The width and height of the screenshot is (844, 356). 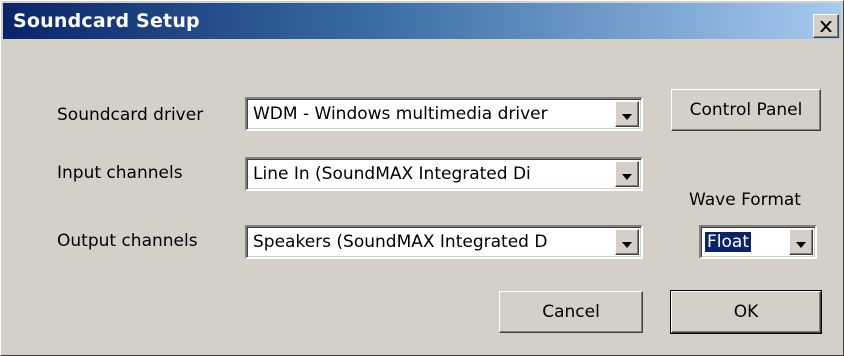 What do you see at coordinates (130, 115) in the screenshot?
I see `soundcard-driver-label: Soundcard driver` at bounding box center [130, 115].